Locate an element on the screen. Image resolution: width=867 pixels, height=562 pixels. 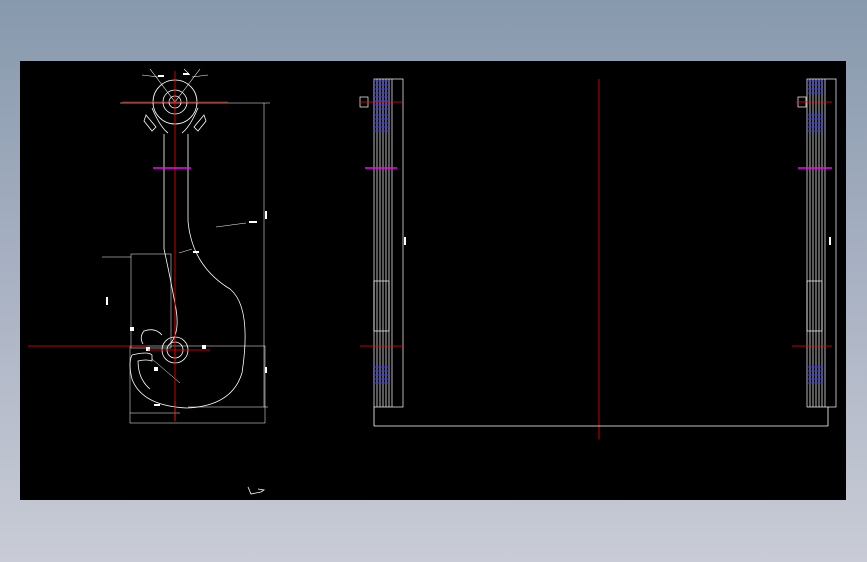
right-side-view is located at coordinates (814, 243).